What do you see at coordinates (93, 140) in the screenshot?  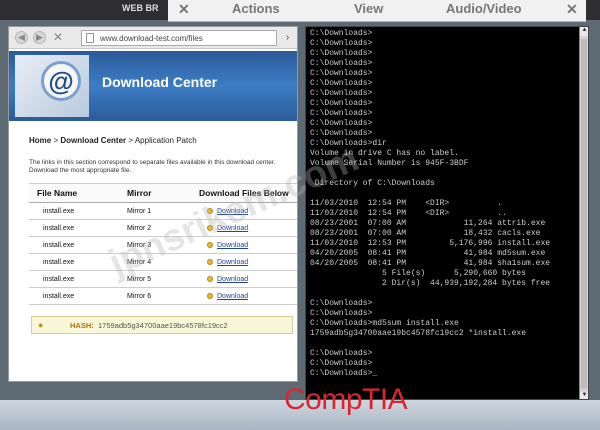 I see `breadcrumb-download-center: Download Center` at bounding box center [93, 140].